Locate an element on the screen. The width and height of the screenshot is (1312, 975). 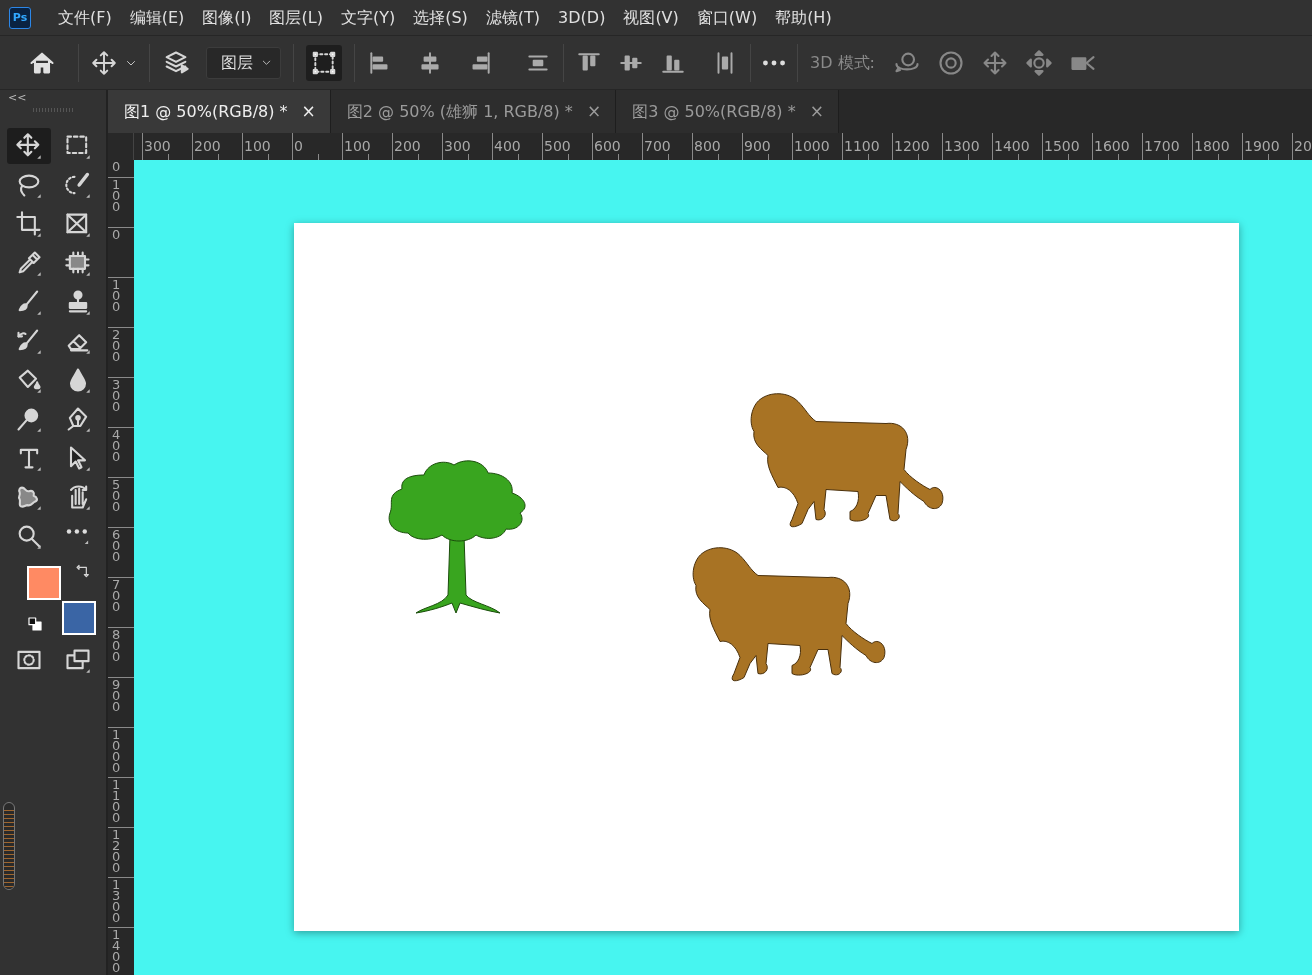
slide-icon is located at coordinates (1039, 62).